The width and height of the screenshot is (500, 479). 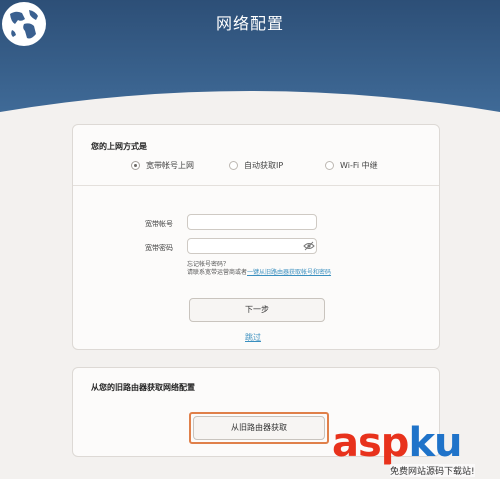 What do you see at coordinates (264, 165) in the screenshot?
I see `radio-auto-ip-label: 自动获取IP` at bounding box center [264, 165].